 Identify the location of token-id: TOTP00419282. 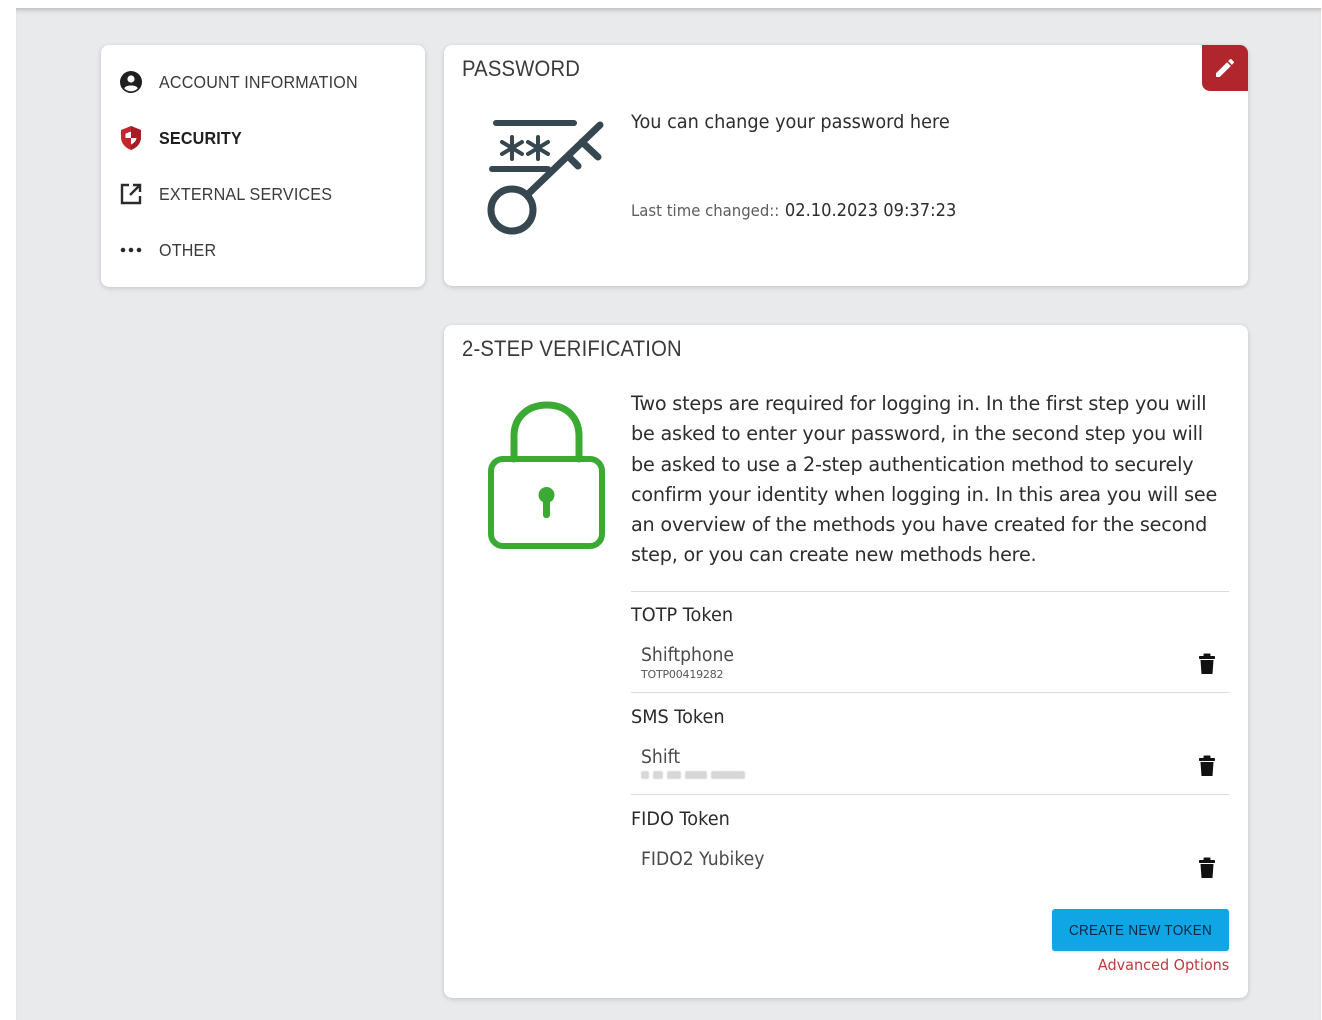
(682, 674).